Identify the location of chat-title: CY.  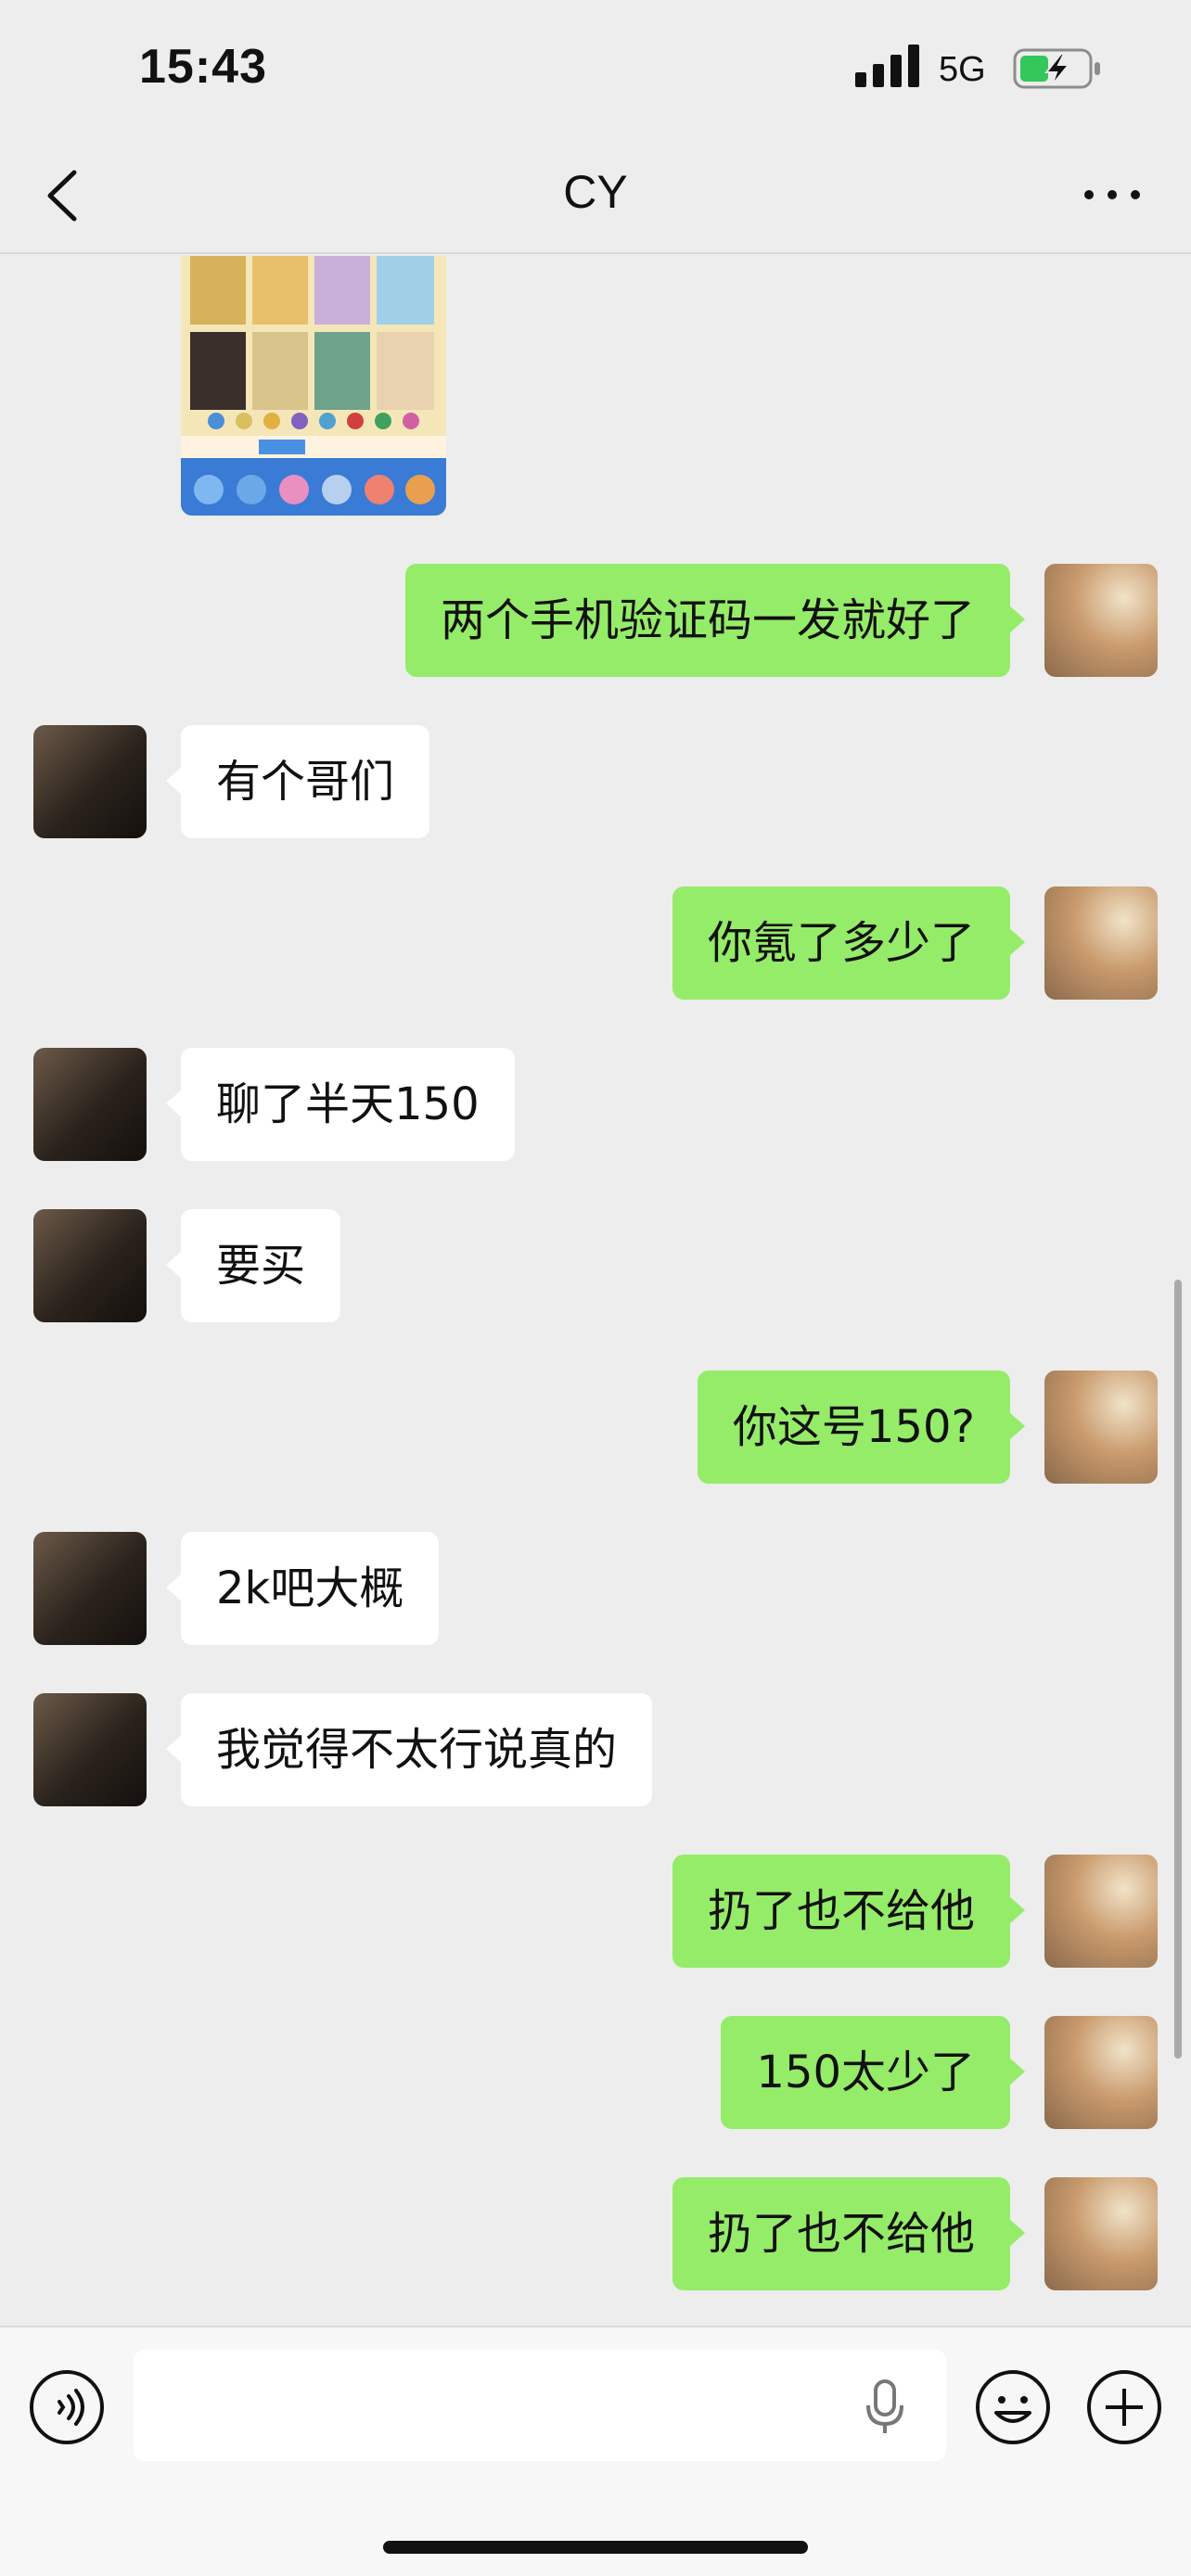
(595, 192).